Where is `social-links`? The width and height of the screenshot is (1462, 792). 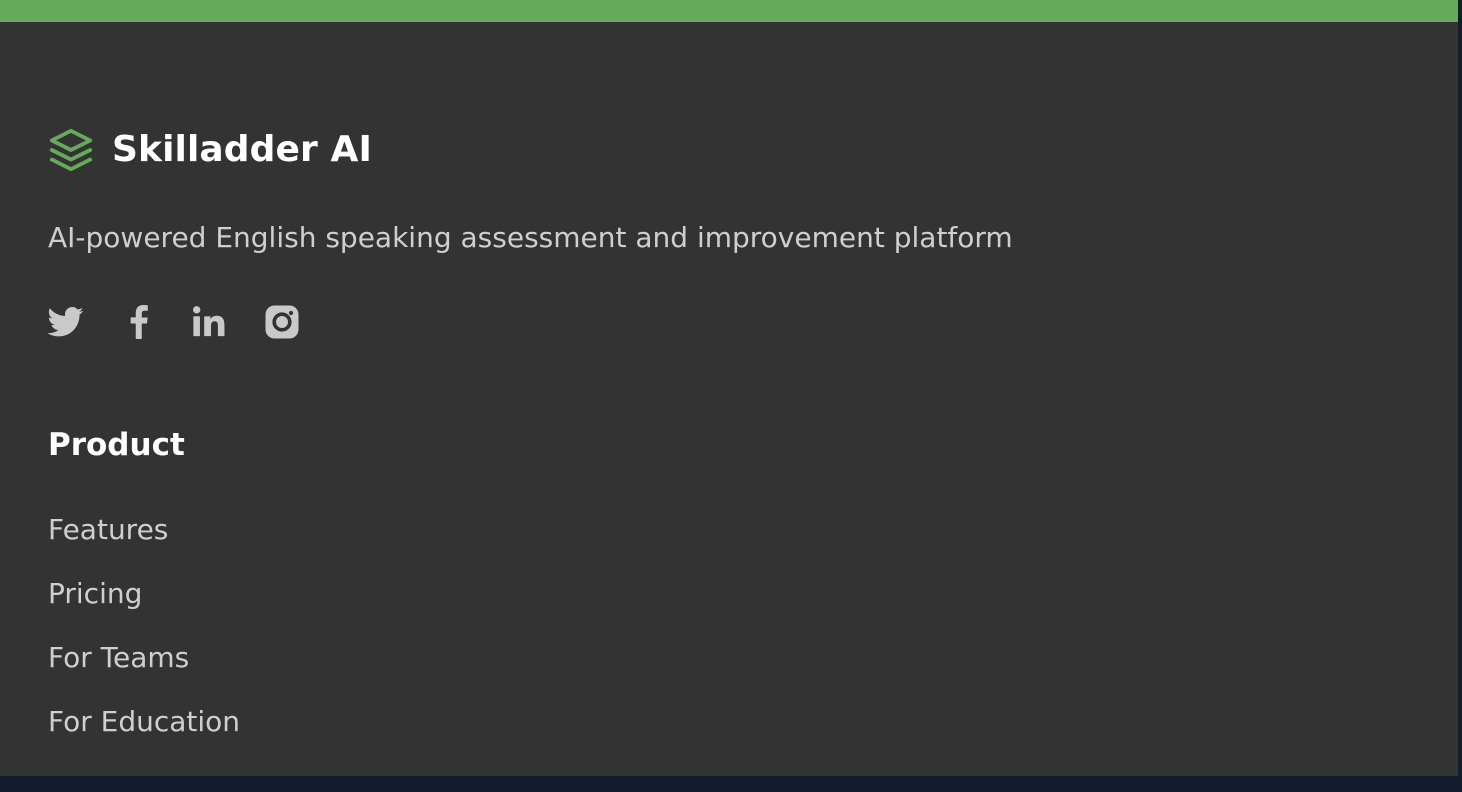 social-links is located at coordinates (192, 322).